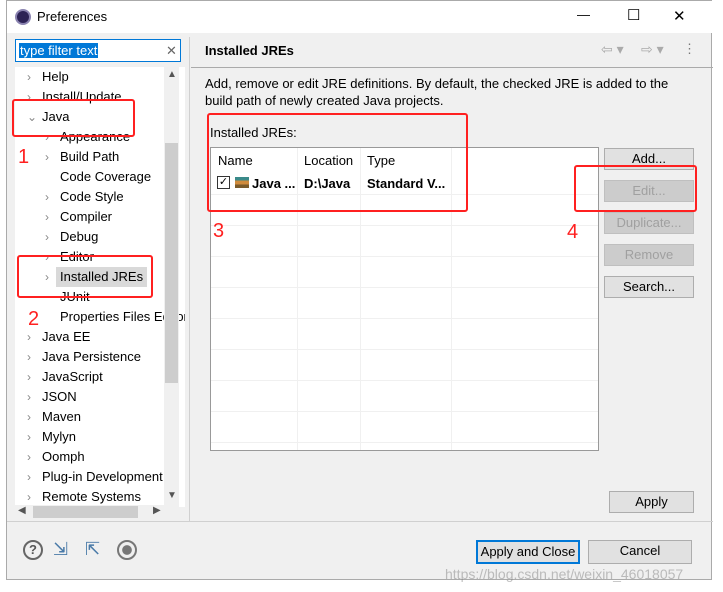  What do you see at coordinates (24, 157) in the screenshot?
I see `annotation-number-1: 1` at bounding box center [24, 157].